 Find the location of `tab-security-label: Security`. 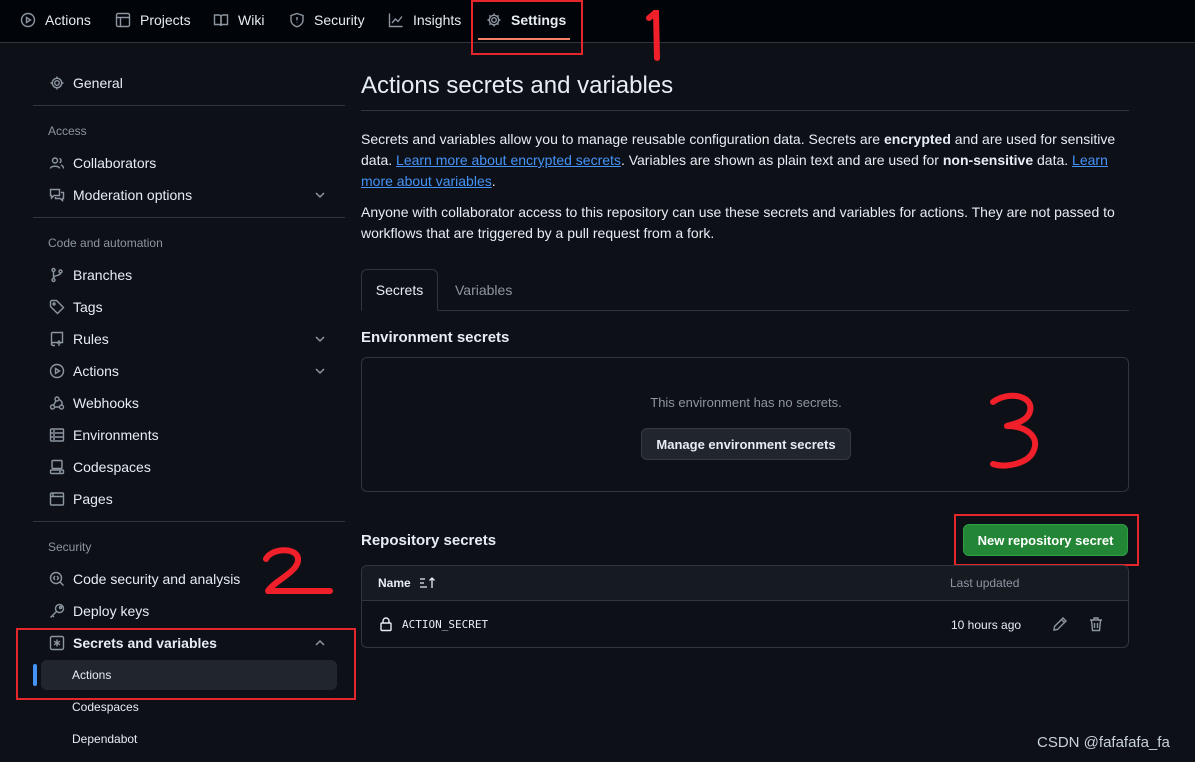

tab-security-label: Security is located at coordinates (339, 20).